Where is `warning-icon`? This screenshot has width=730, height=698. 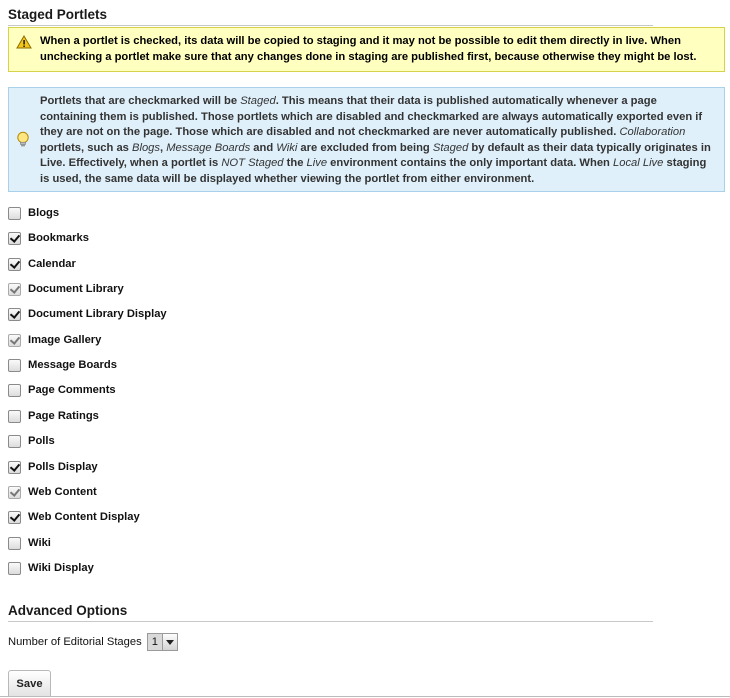
warning-icon is located at coordinates (24, 45).